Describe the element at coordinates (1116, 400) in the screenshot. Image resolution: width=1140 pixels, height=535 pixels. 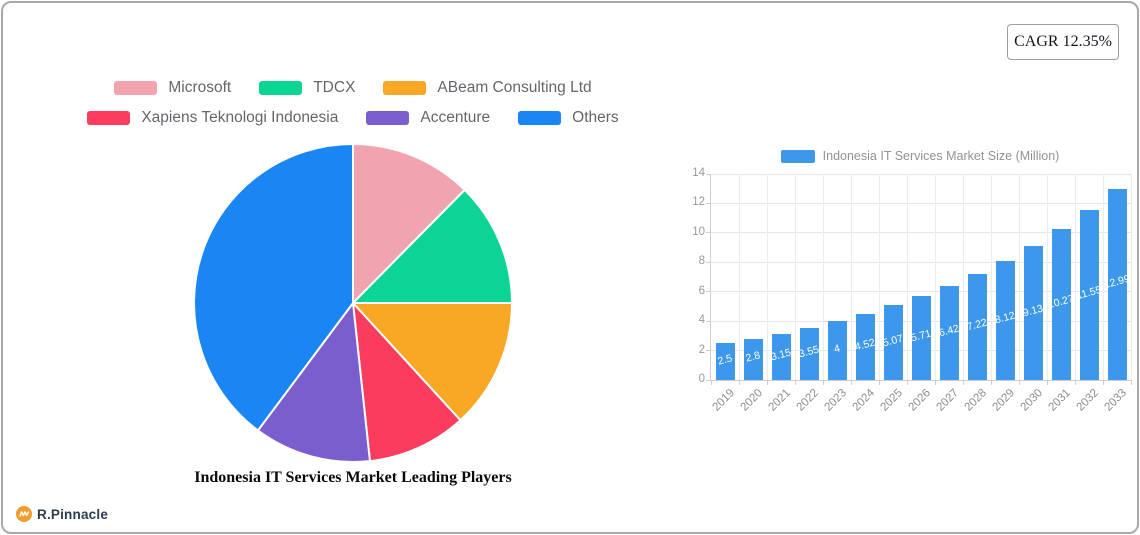
I see `x-axis-tick-label: 2033` at that location.